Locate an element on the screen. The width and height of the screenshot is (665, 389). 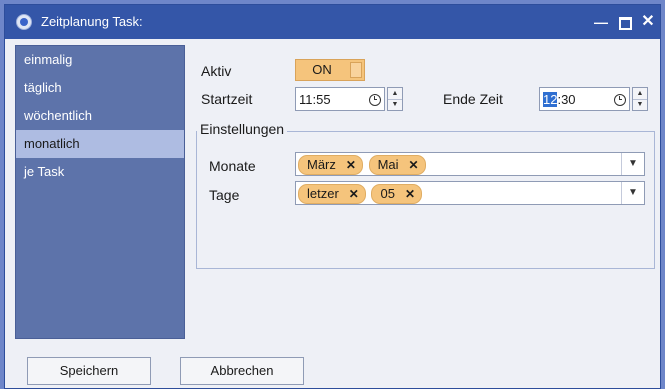
aktiv-toggle: ON is located at coordinates (330, 70).